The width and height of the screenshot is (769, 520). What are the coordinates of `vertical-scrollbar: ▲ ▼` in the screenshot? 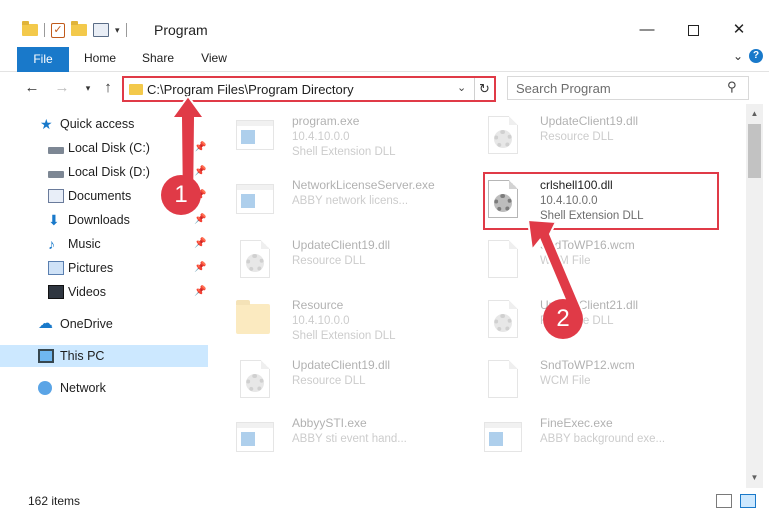 It's located at (754, 296).